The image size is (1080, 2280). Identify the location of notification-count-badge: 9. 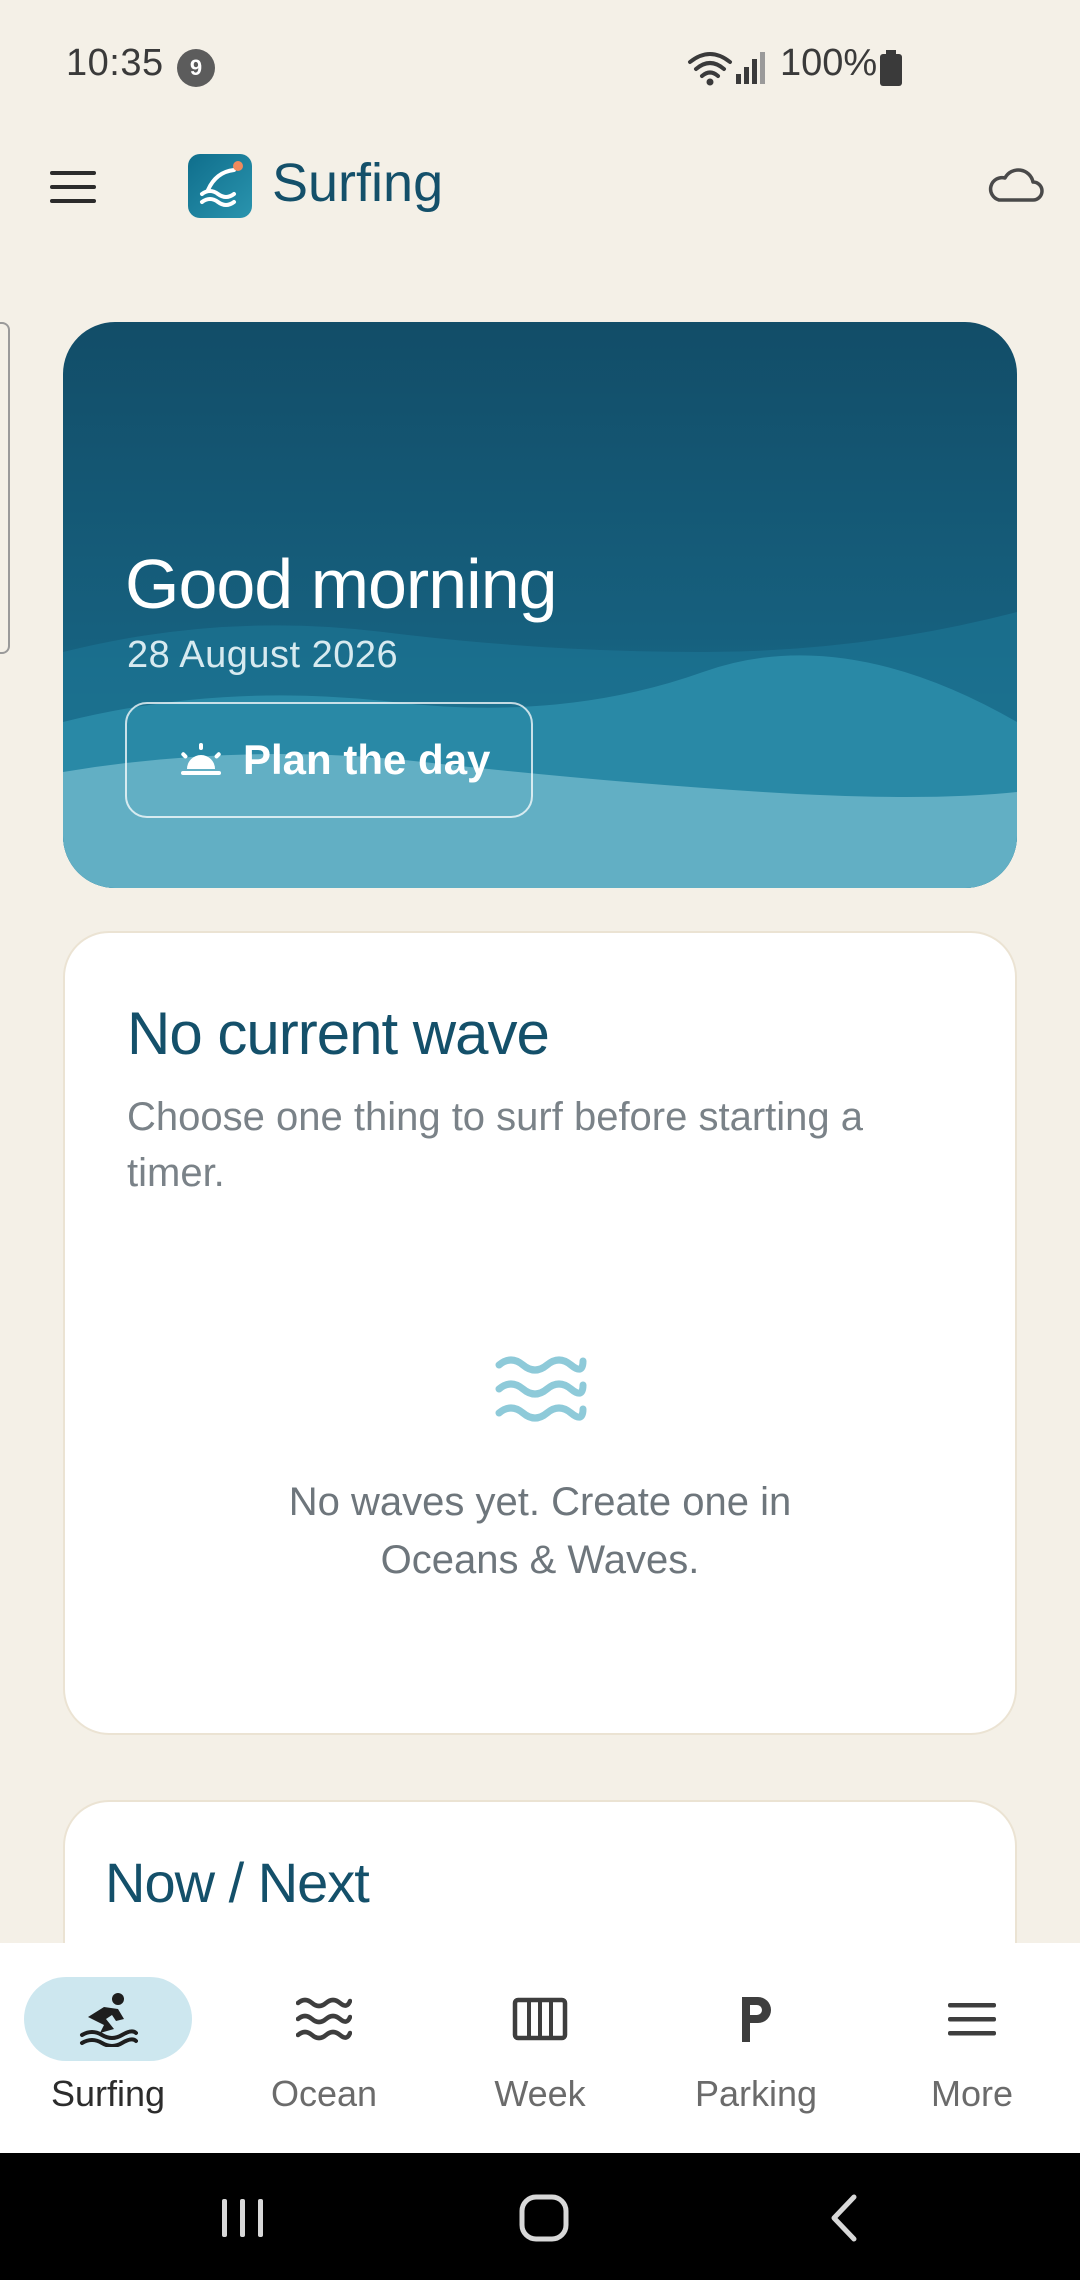
(196, 68).